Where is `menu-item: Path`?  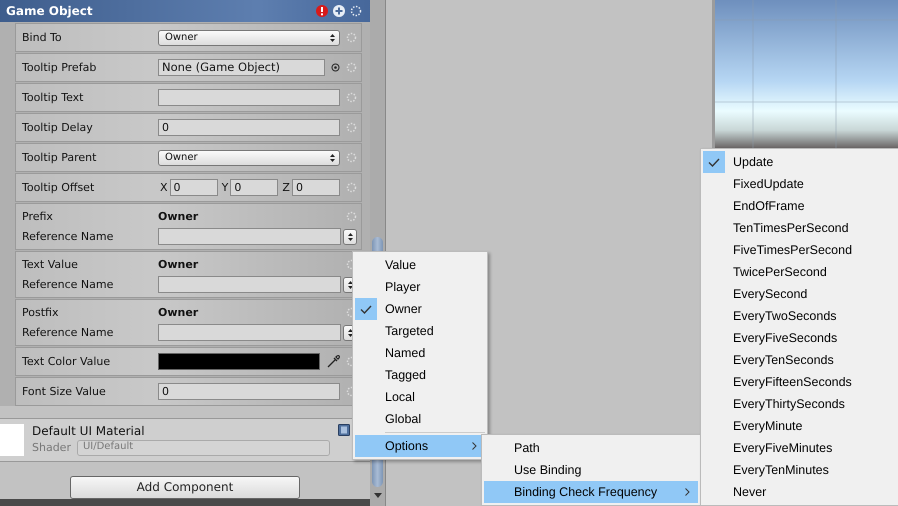 menu-item: Path is located at coordinates (591, 448).